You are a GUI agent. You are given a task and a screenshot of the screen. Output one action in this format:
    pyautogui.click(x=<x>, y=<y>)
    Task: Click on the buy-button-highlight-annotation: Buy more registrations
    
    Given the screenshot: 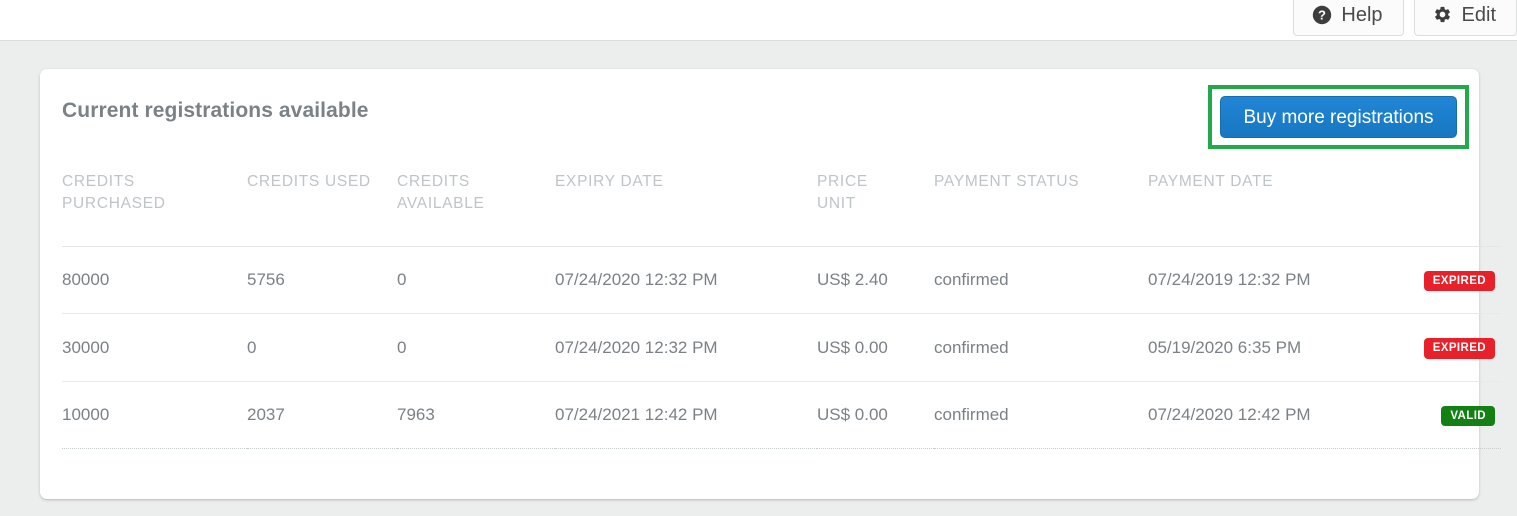 What is the action you would take?
    pyautogui.click(x=1338, y=117)
    